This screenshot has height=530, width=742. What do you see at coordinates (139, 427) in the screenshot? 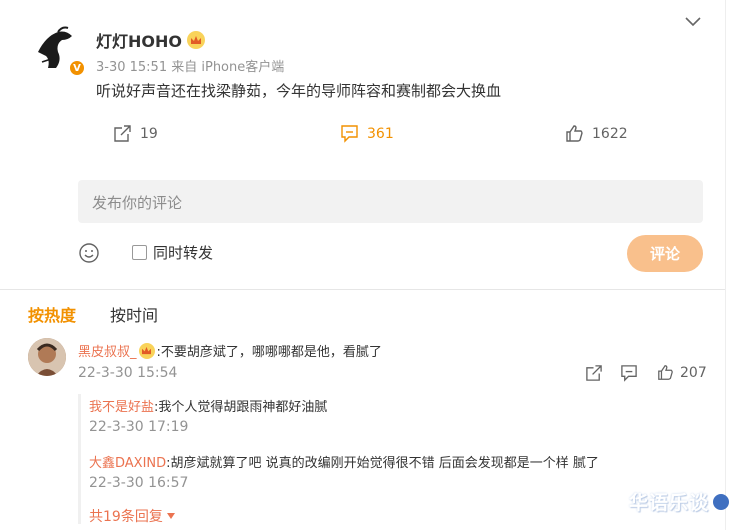
I see `reply-date: 22-3-30 17:19` at bounding box center [139, 427].